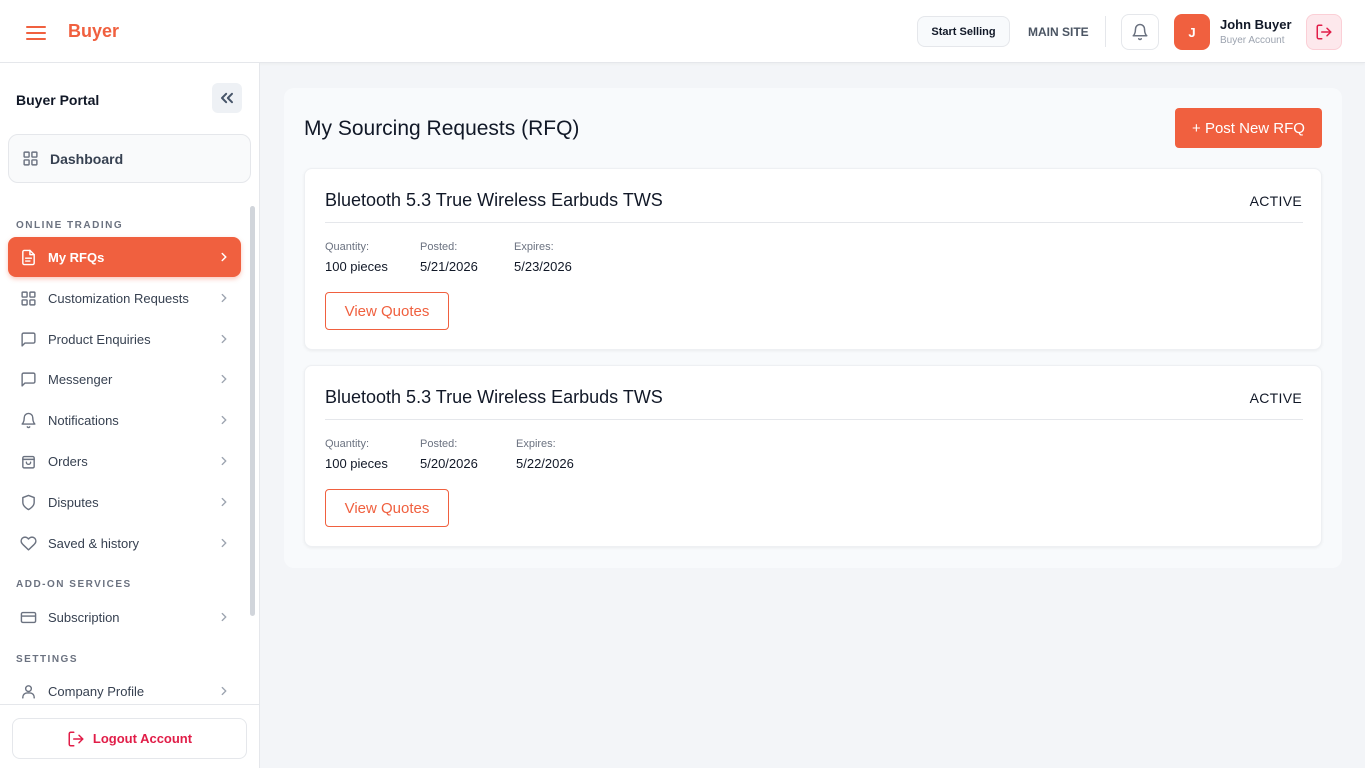 The image size is (1365, 768). What do you see at coordinates (1192, 32) in the screenshot?
I see `avatar: J` at bounding box center [1192, 32].